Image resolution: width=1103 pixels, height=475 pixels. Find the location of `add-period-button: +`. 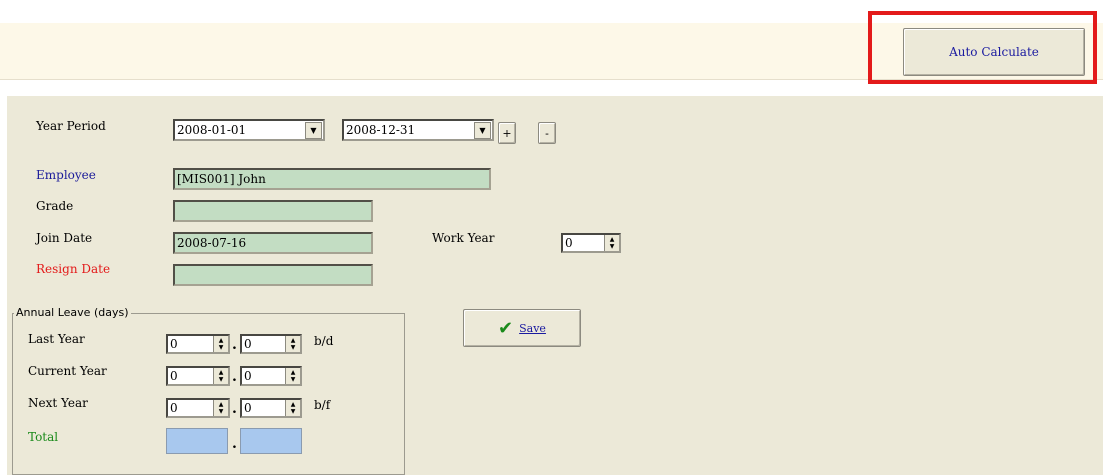

add-period-button: + is located at coordinates (507, 133).